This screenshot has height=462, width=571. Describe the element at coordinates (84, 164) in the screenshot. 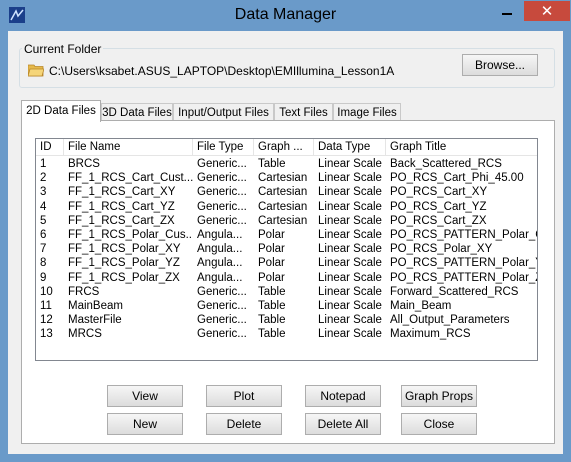

I see `cell-file-name: BRCS` at that location.